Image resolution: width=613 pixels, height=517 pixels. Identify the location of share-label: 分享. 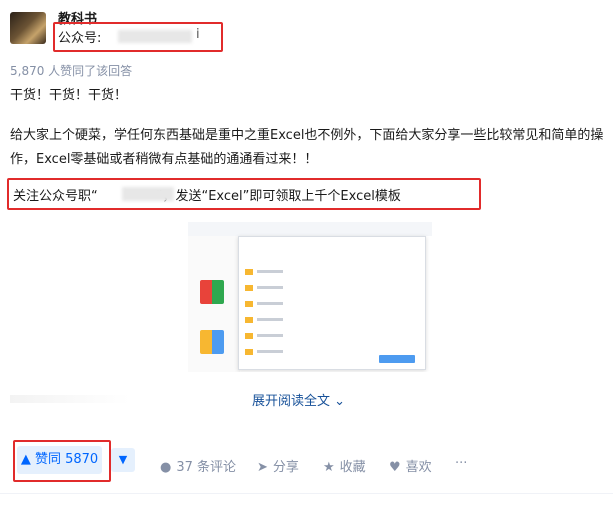
(285, 467).